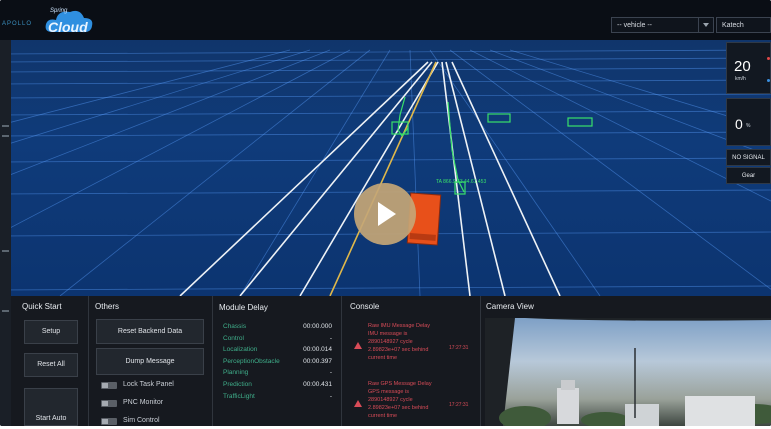 Image resolution: width=771 pixels, height=429 pixels. I want to click on brand-text: APOLLO, so click(17, 24).